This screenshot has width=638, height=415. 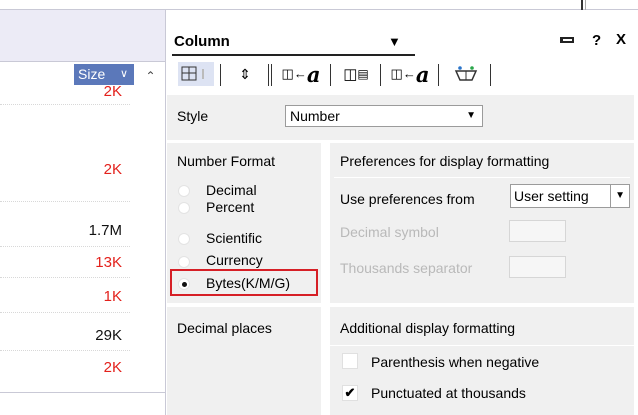 I want to click on use-preferences-label: Use preferences from, so click(x=407, y=199).